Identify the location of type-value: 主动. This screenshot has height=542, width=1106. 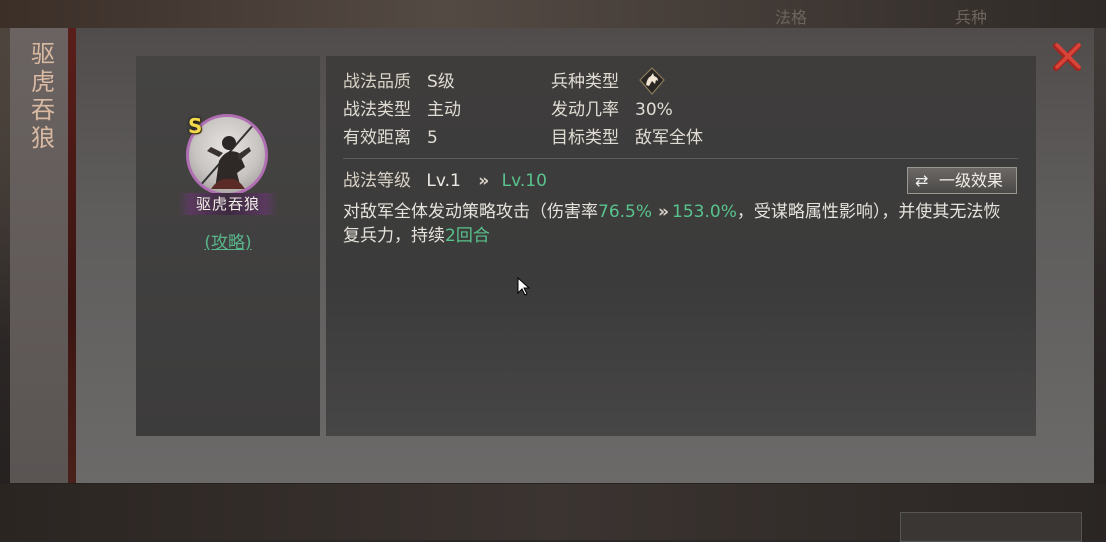
(444, 110).